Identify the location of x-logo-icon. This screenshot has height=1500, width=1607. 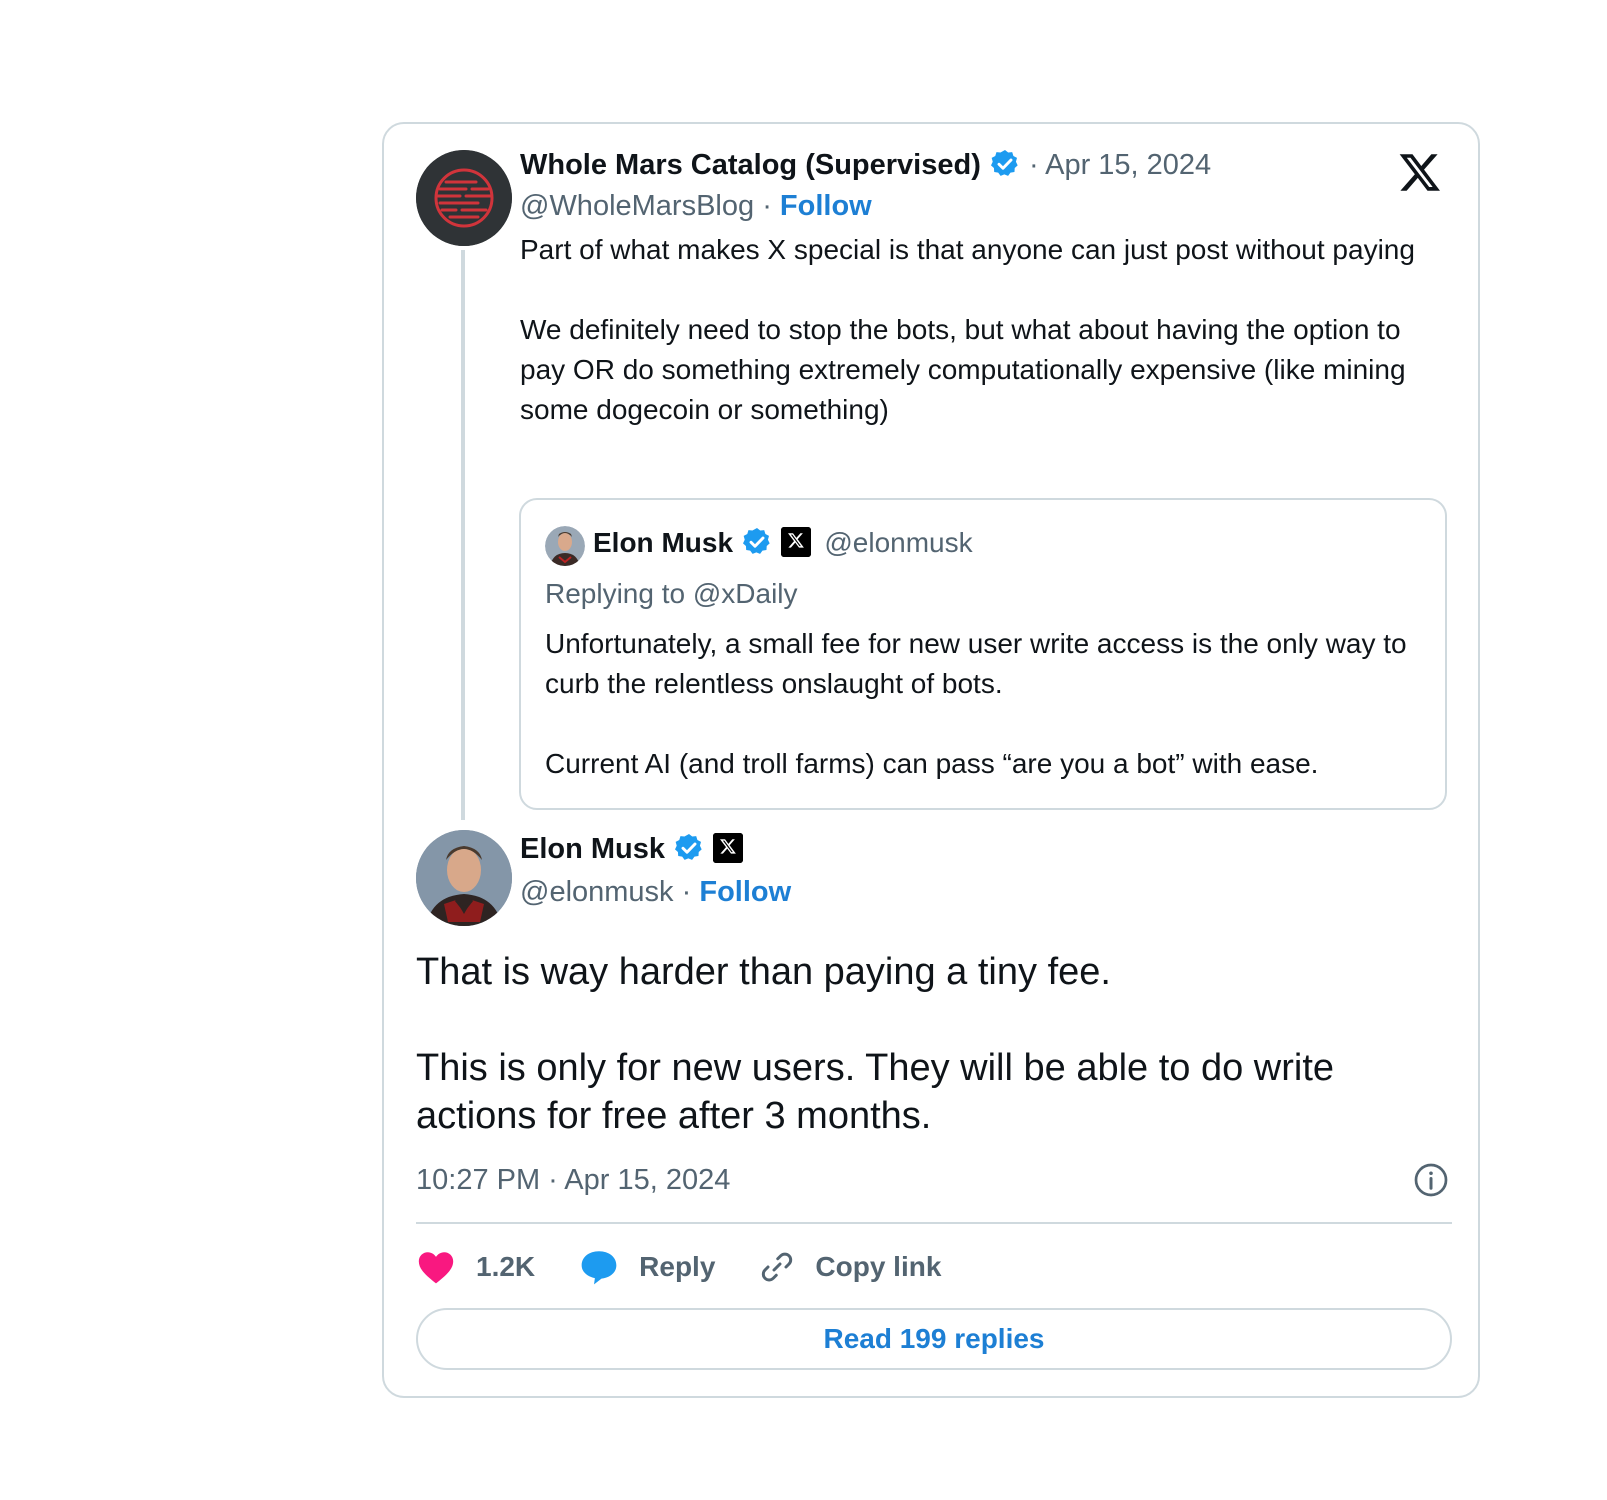
(1420, 172).